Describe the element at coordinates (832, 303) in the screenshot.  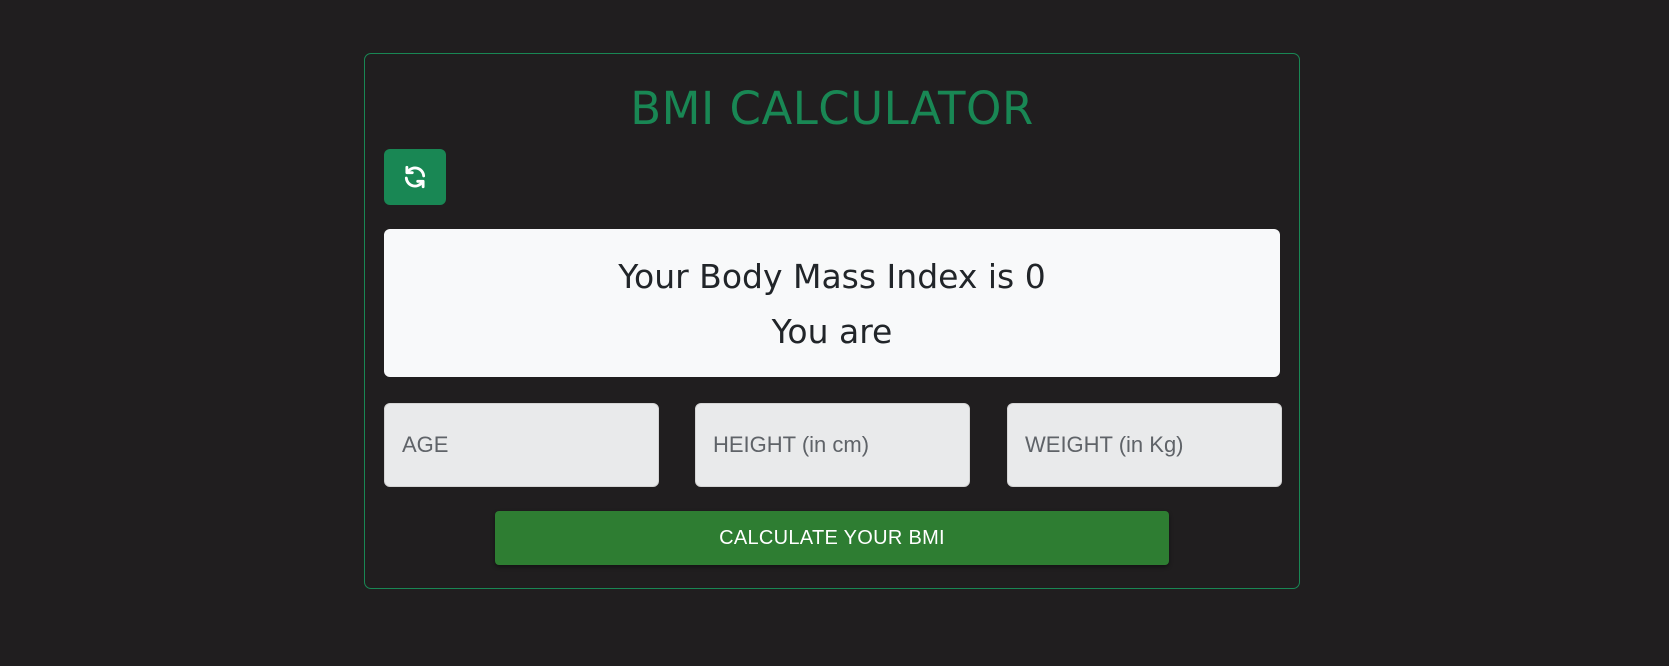
I see `result-panel: Your Body Mass Index is 0 You are` at that location.